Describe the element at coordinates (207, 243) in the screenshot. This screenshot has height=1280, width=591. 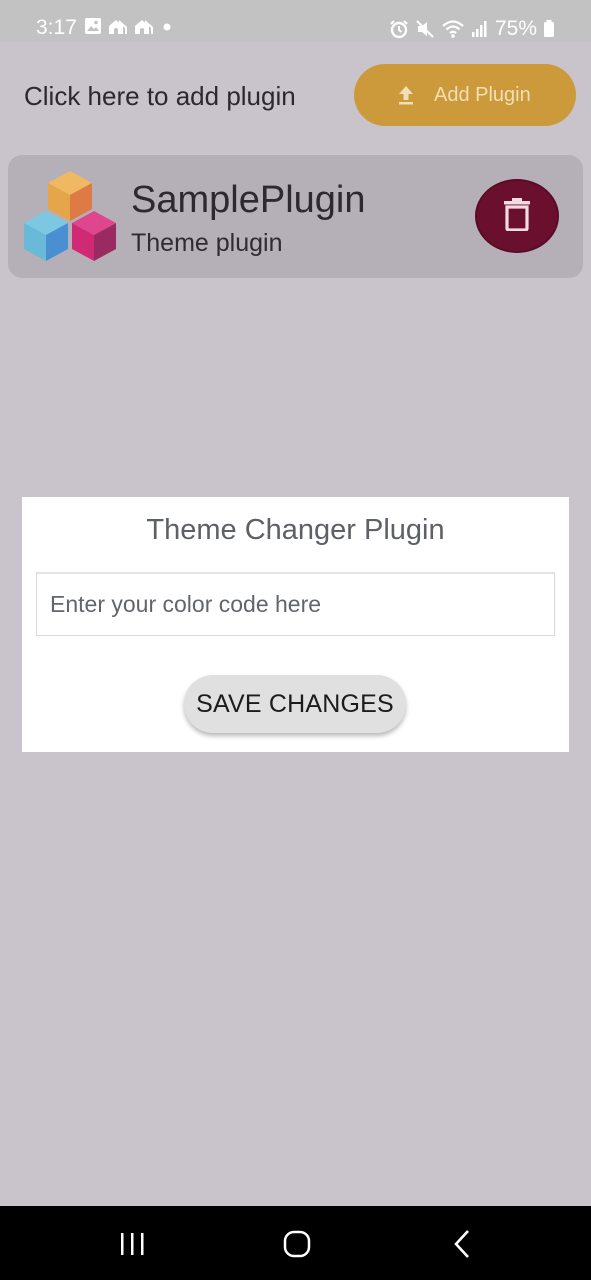
I see `plugin-type: Theme plugin` at that location.